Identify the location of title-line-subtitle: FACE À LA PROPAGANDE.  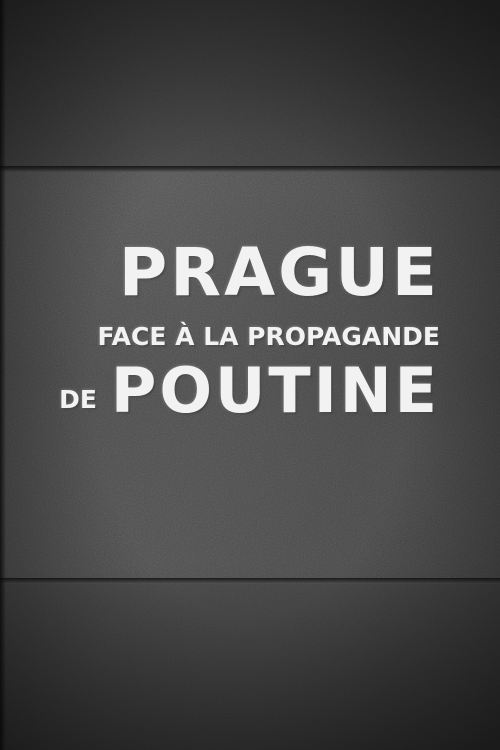
(268, 336).